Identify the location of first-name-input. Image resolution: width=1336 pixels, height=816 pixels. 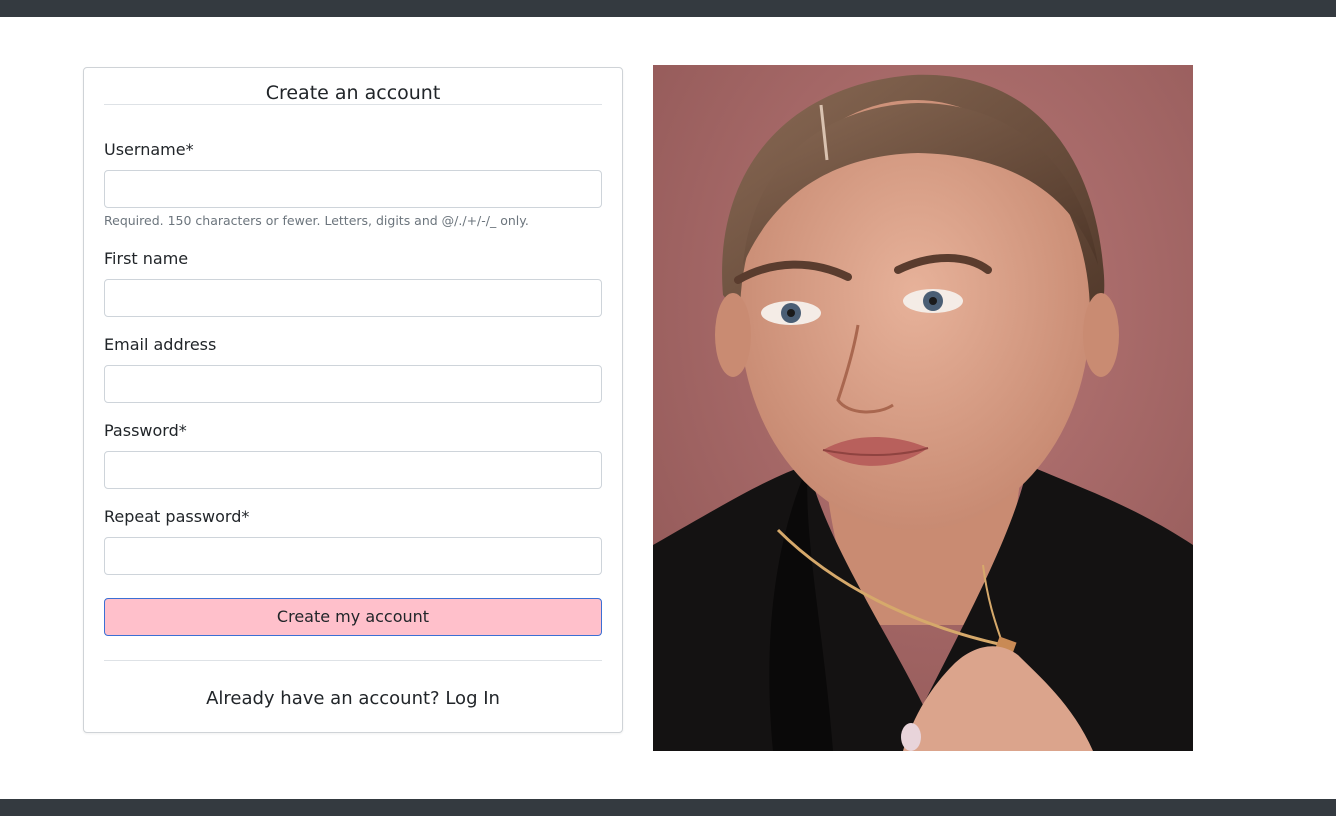
(353, 298).